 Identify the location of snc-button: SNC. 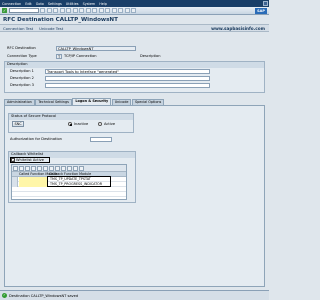
(18, 124).